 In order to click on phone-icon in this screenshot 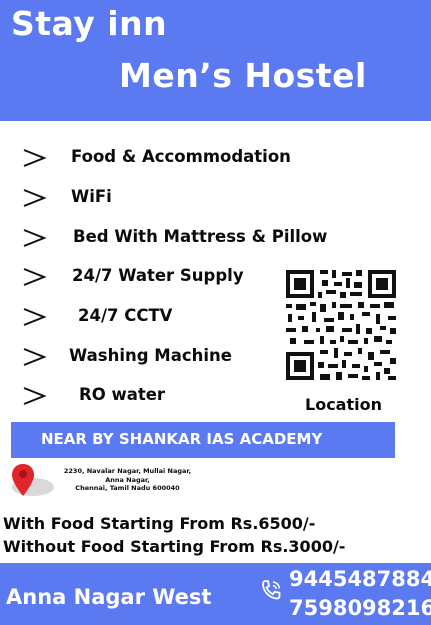, I will do `click(271, 590)`.